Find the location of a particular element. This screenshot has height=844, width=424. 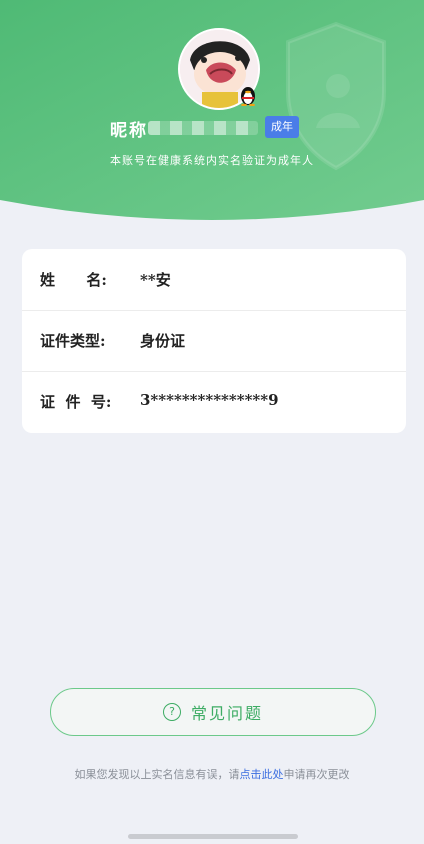

id-number-label: 证 件 号: is located at coordinates (76, 402).